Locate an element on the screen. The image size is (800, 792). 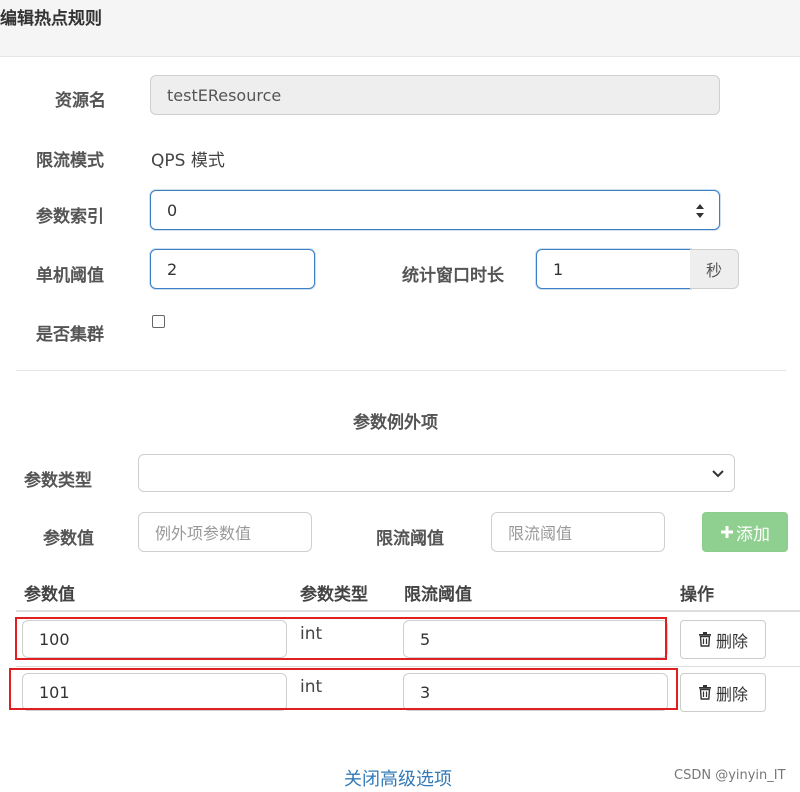
th-param-type: 参数类型 is located at coordinates (334, 595).